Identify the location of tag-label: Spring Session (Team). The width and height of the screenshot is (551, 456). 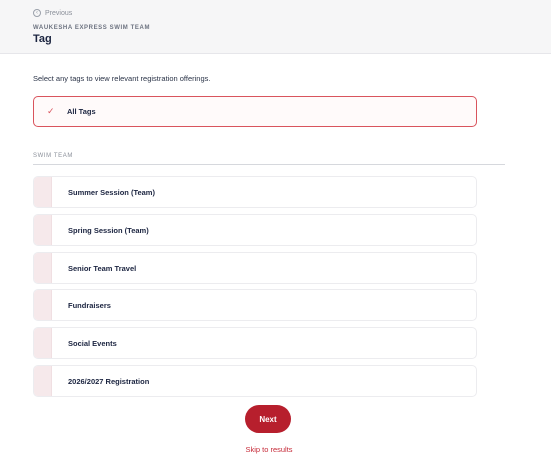
(108, 230).